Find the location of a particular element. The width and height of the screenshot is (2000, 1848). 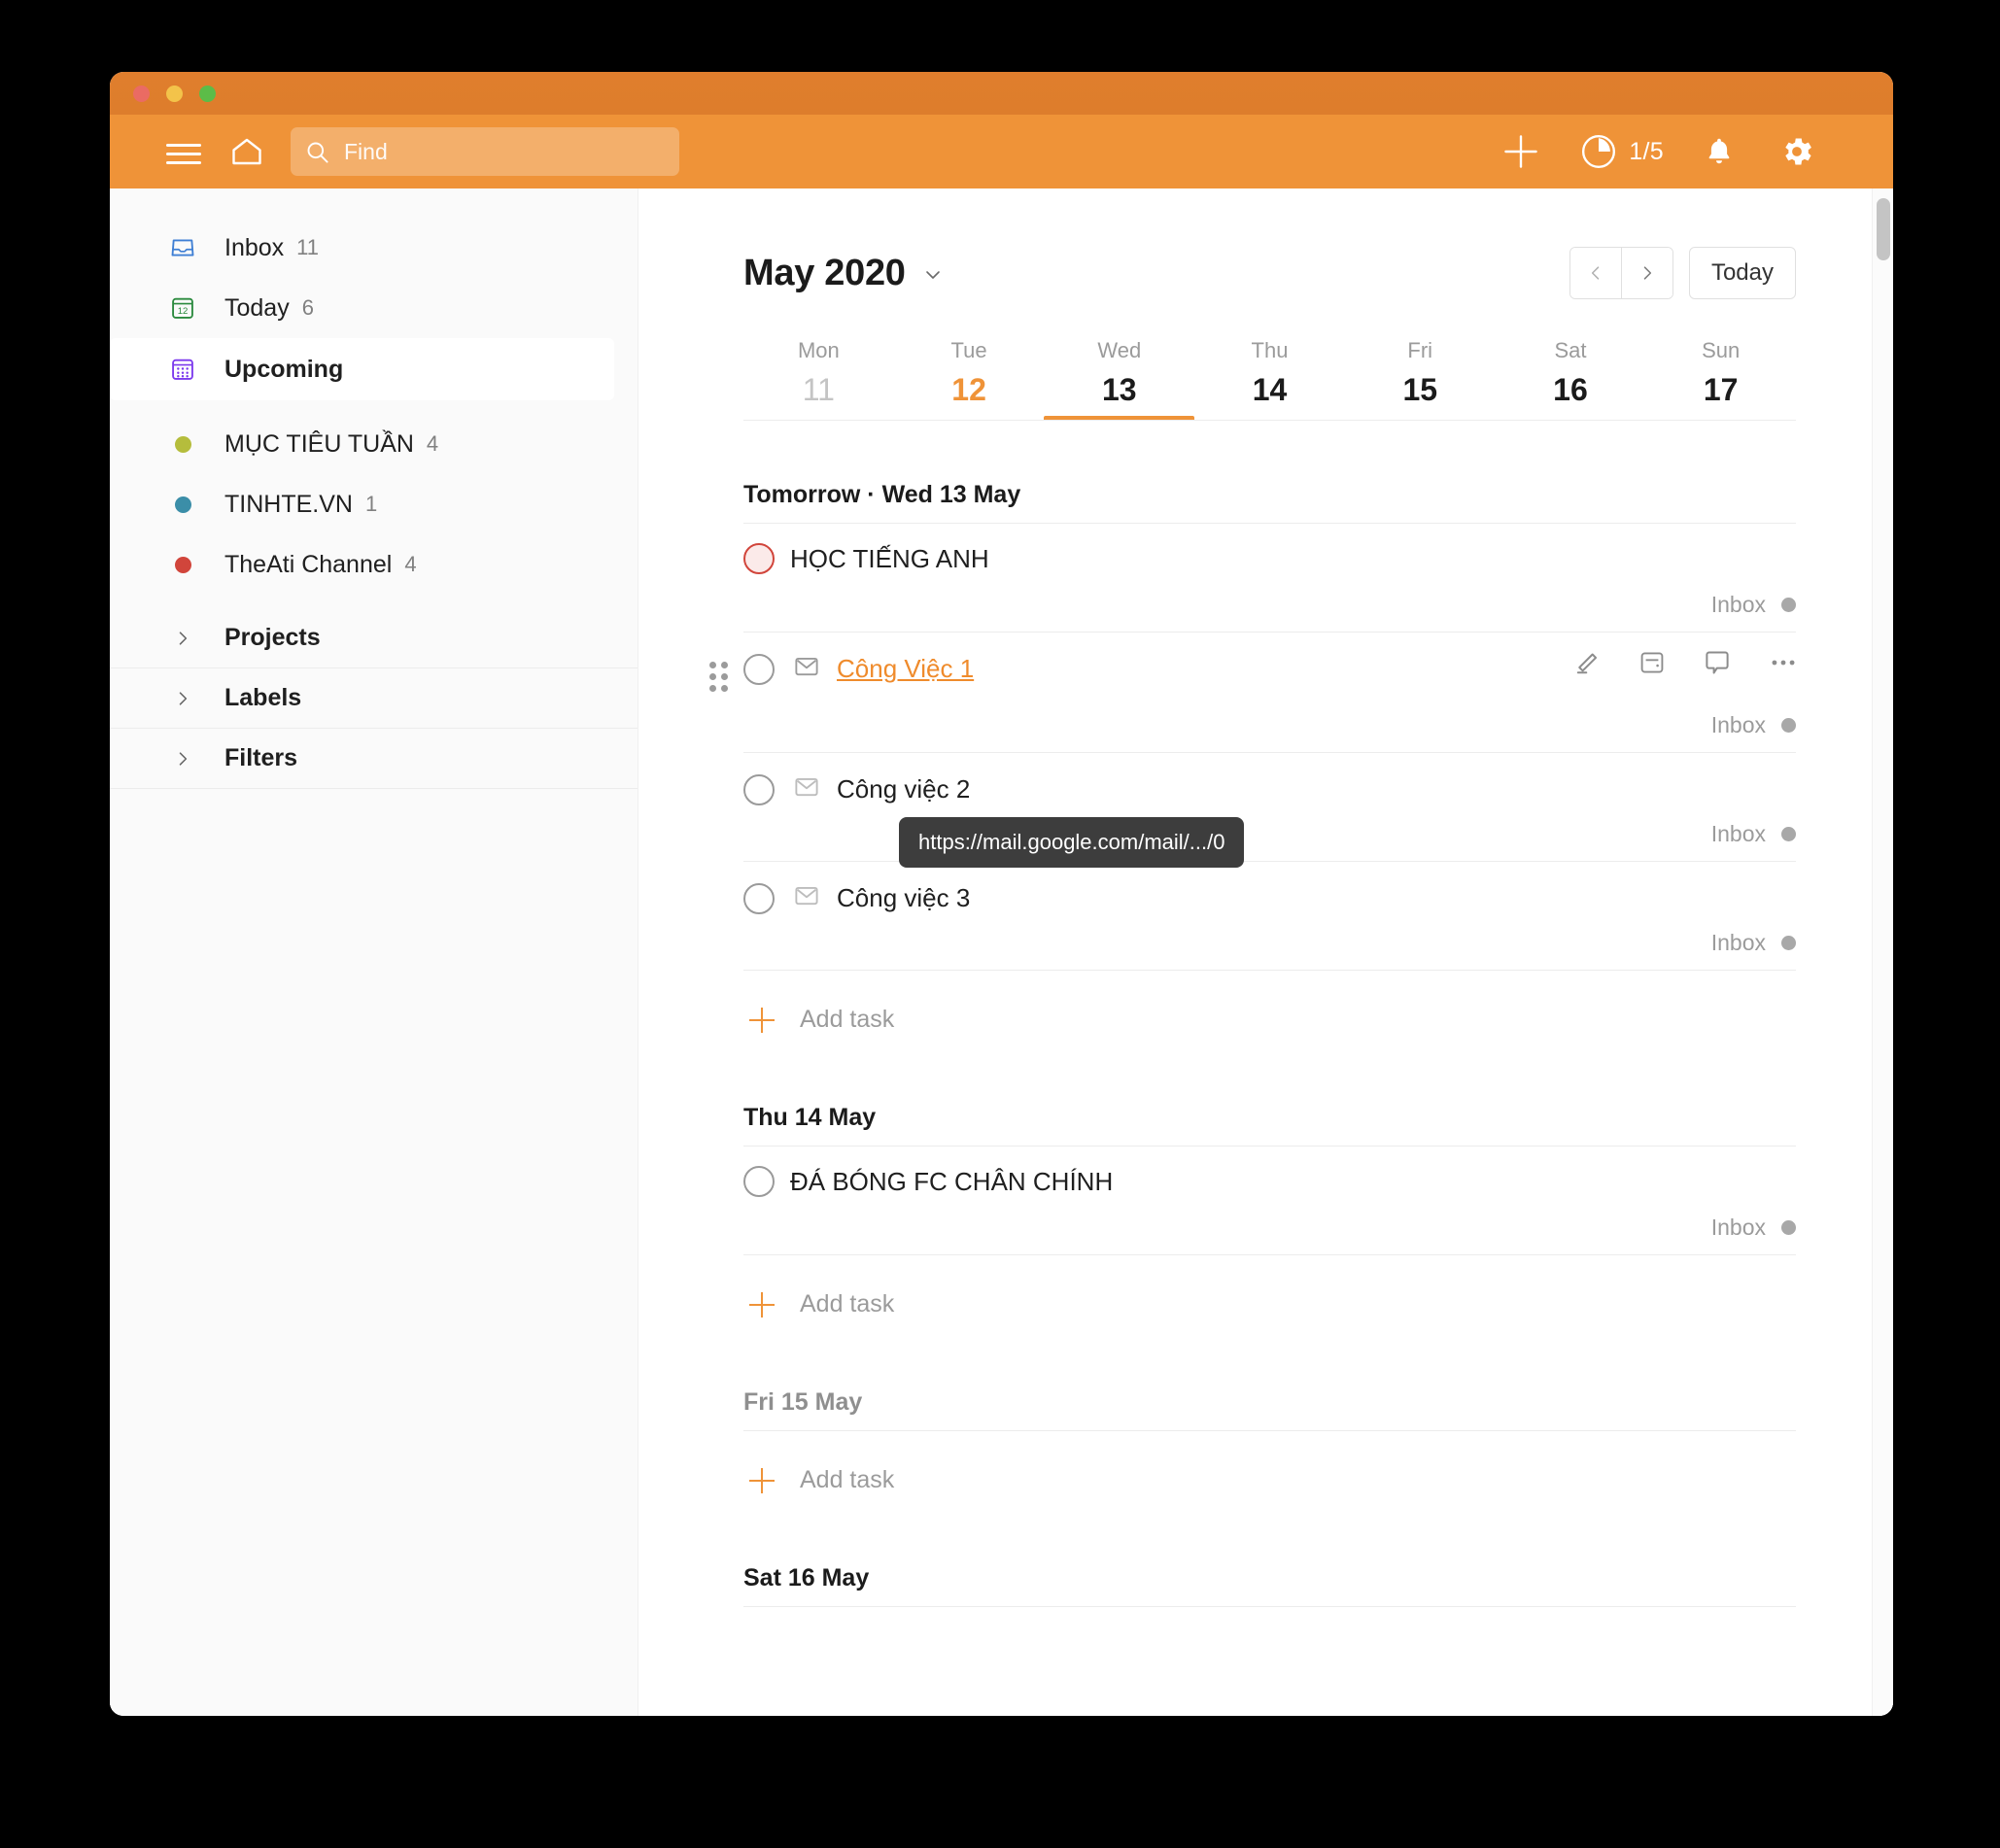

chevron-down-icon is located at coordinates (933, 276).